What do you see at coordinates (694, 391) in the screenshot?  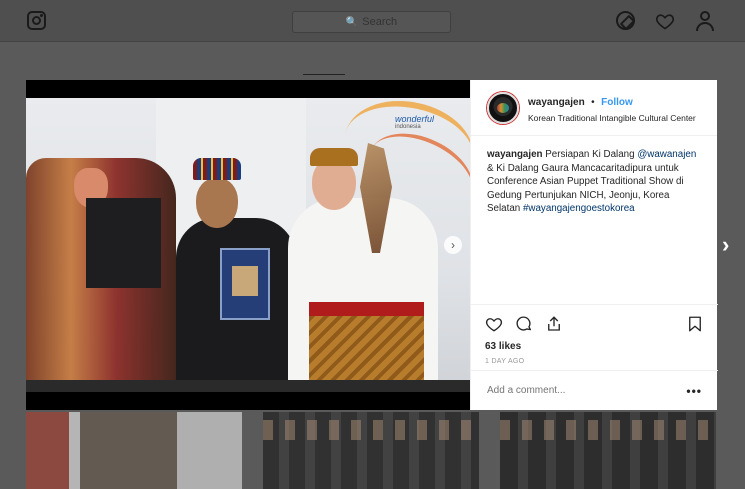 I see `more-options-icon: •••` at bounding box center [694, 391].